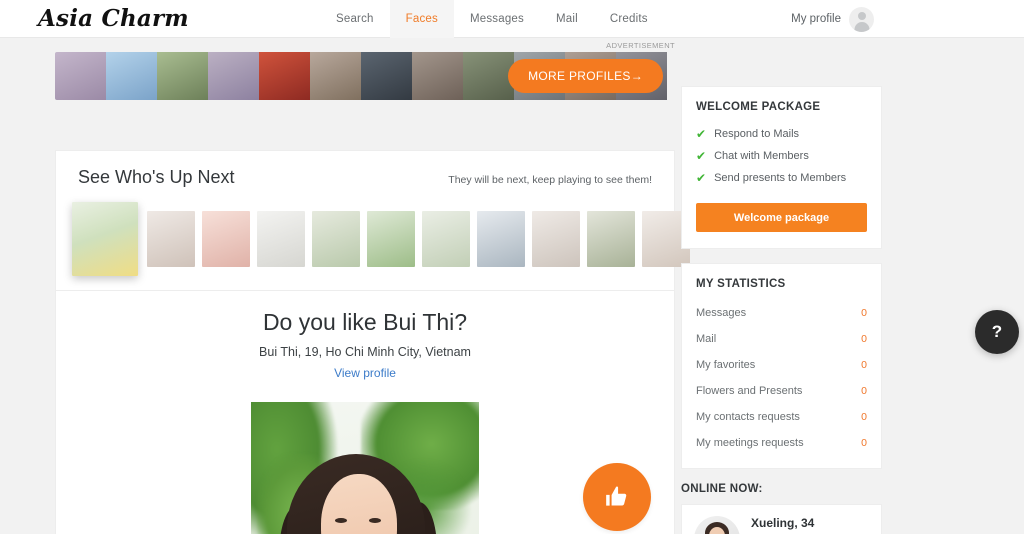  Describe the element at coordinates (706, 339) in the screenshot. I see `statistic-label: Mail` at that location.